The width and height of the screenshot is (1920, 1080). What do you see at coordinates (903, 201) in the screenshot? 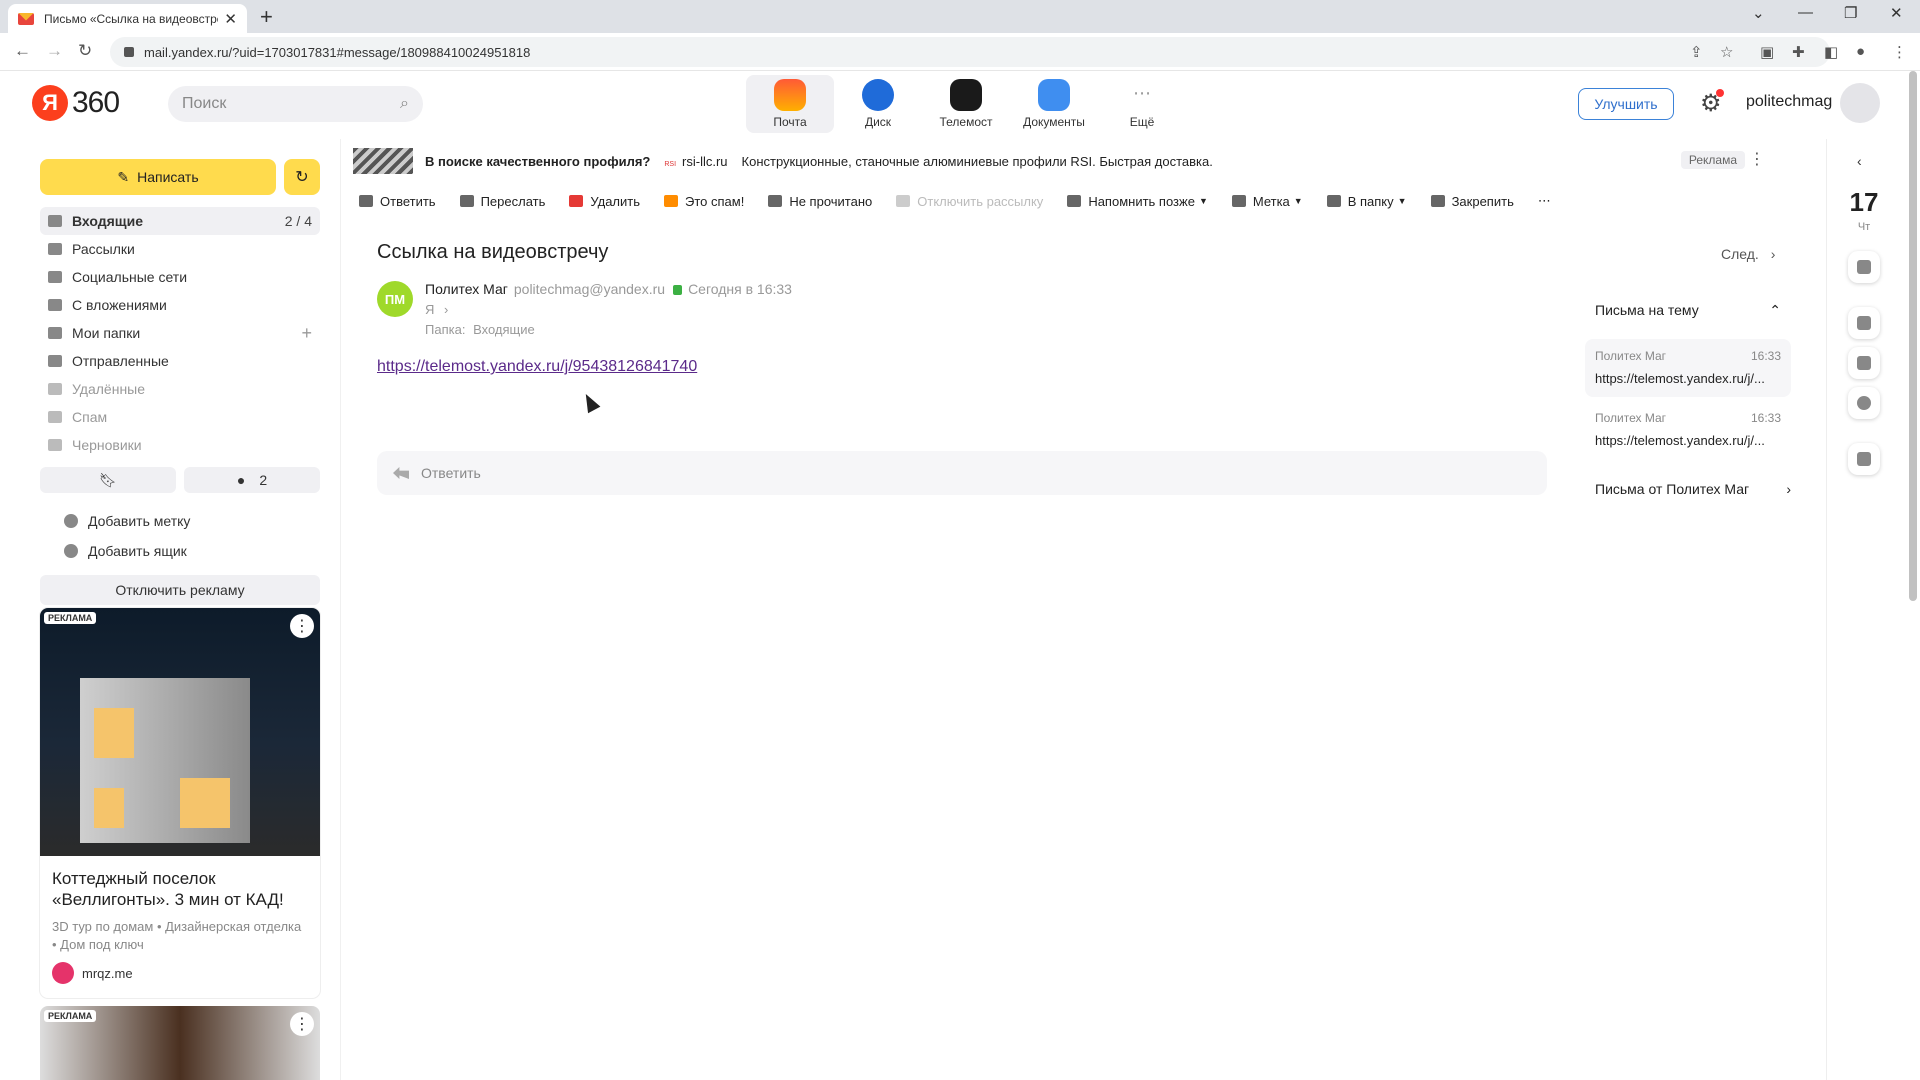
I see `unsubscribe-icon` at bounding box center [903, 201].